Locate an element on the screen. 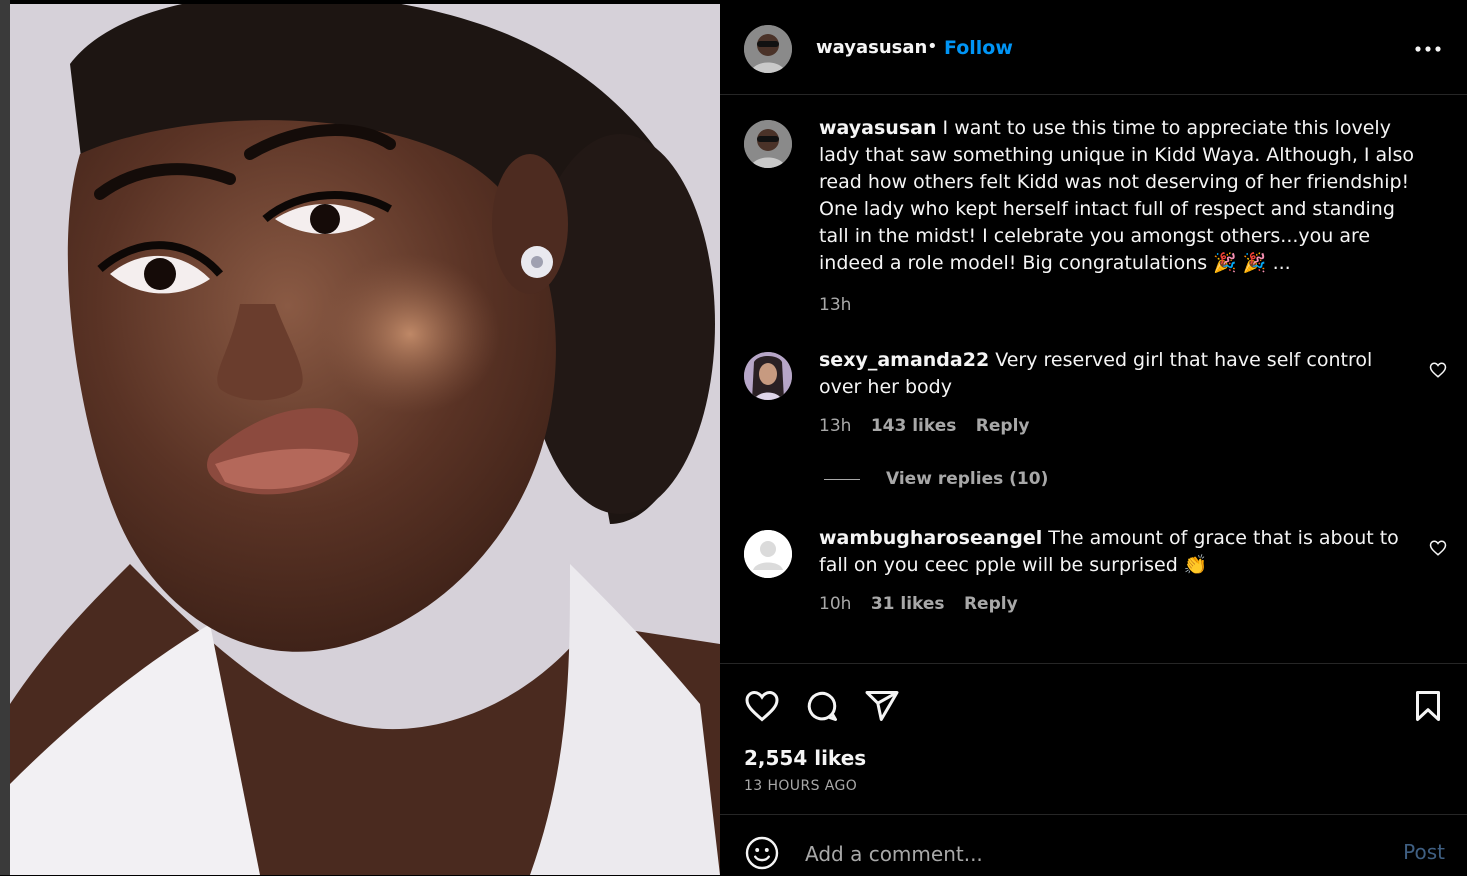 This screenshot has width=1467, height=876. caption-meta: 13h is located at coordinates (842, 305).